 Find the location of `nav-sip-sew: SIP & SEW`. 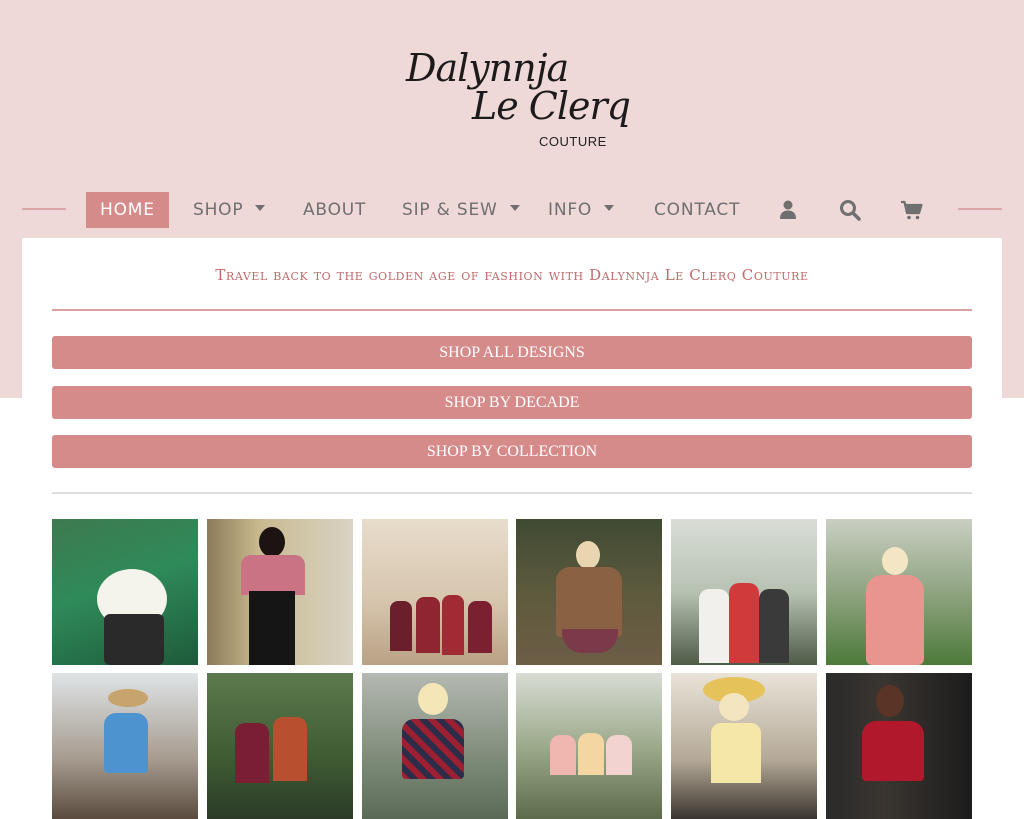

nav-sip-sew: SIP & SEW is located at coordinates (461, 210).